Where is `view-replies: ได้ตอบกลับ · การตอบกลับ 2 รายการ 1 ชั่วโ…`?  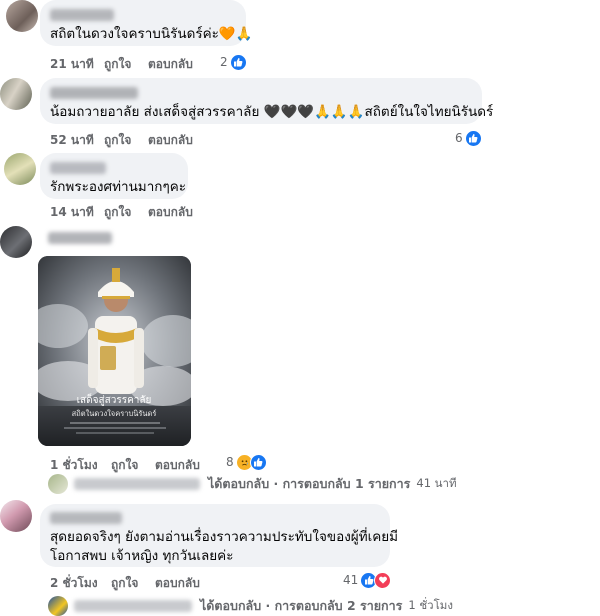 view-replies: ได้ตอบกลับ · การตอบกลับ 2 รายการ 1 ชั่วโ… is located at coordinates (250, 606).